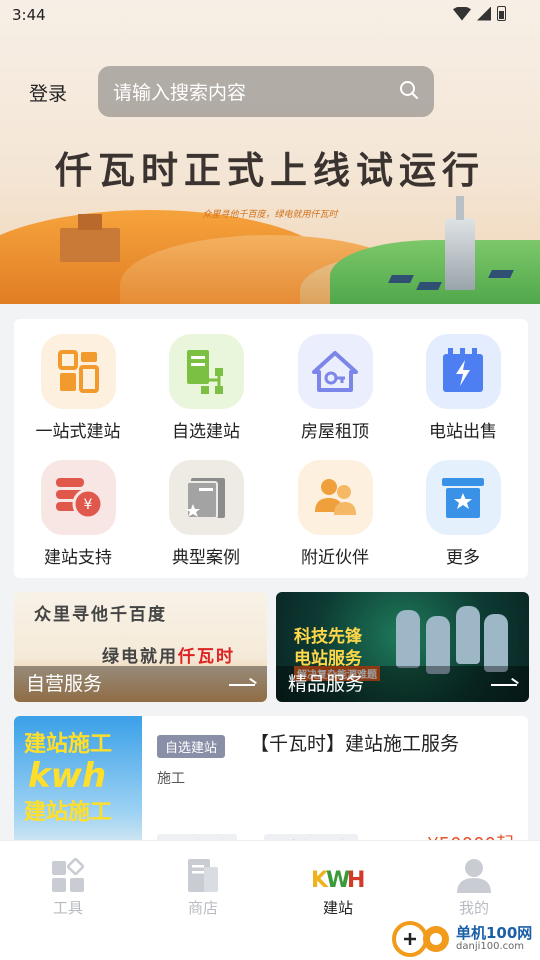 This screenshot has height=960, width=540. I want to click on grid-item-more: 更多, so click(463, 514).